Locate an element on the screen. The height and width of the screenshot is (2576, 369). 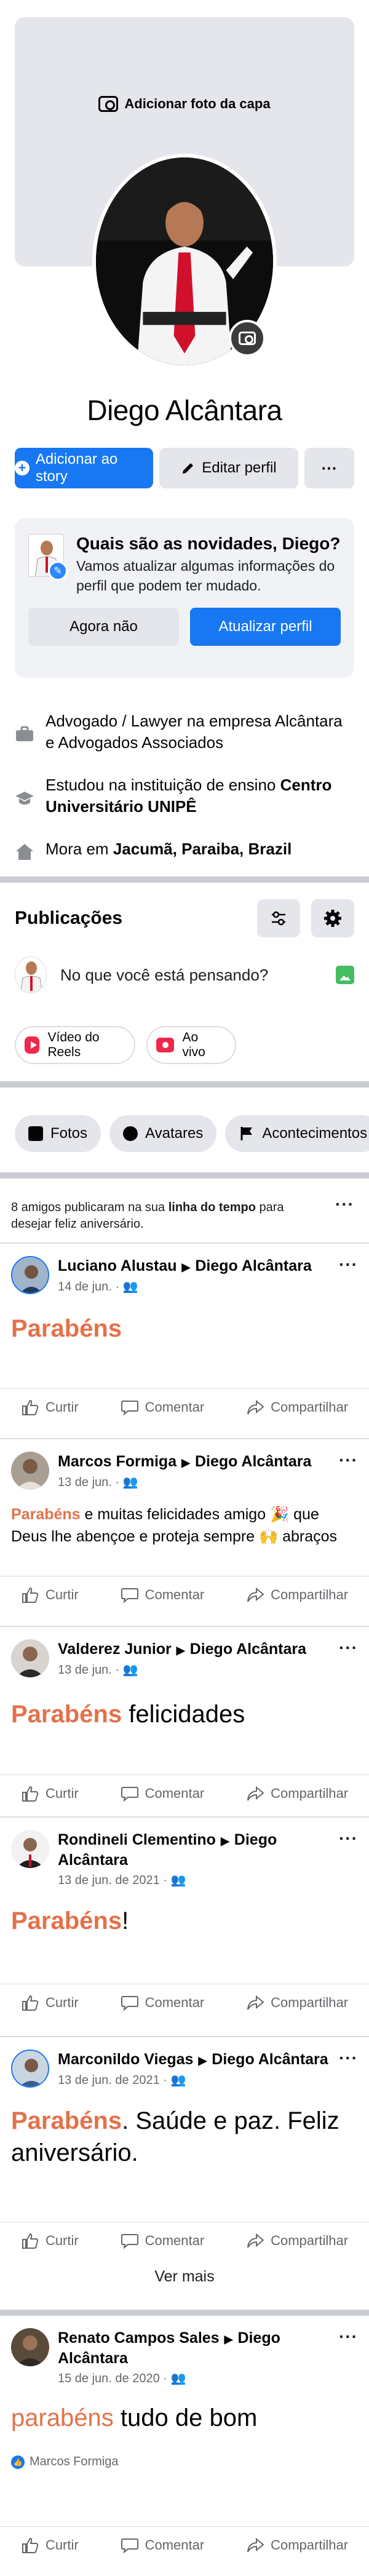
filter-button is located at coordinates (278, 918).